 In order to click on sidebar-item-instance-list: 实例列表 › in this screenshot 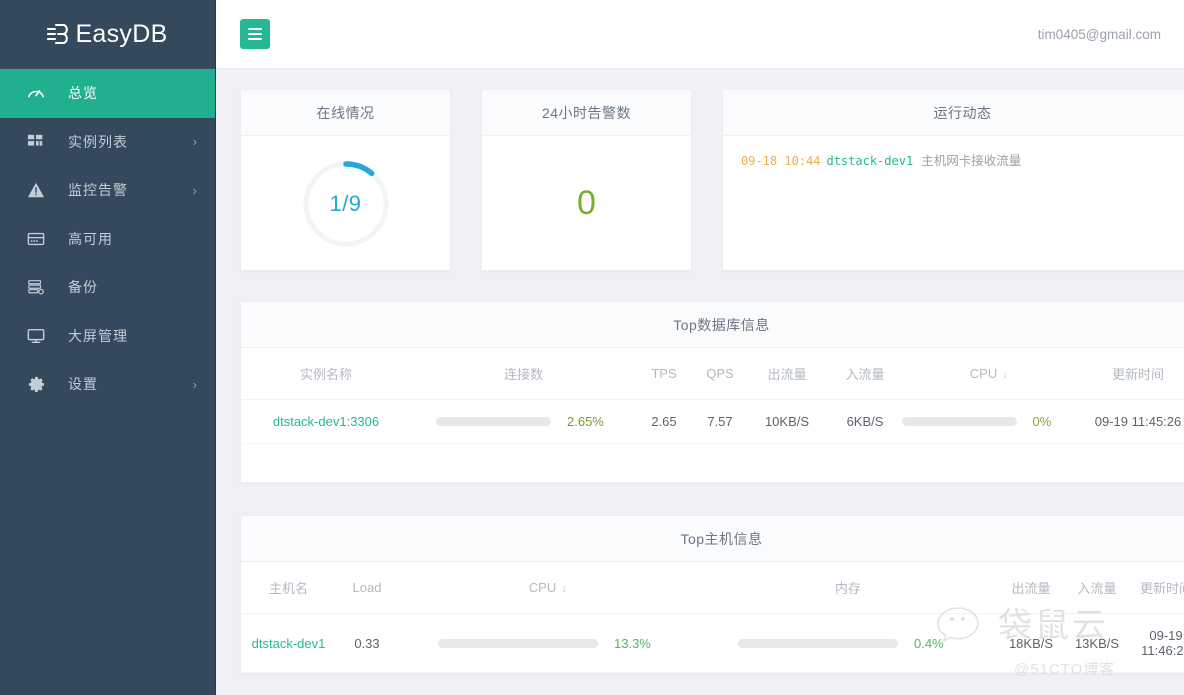, I will do `click(107, 142)`.